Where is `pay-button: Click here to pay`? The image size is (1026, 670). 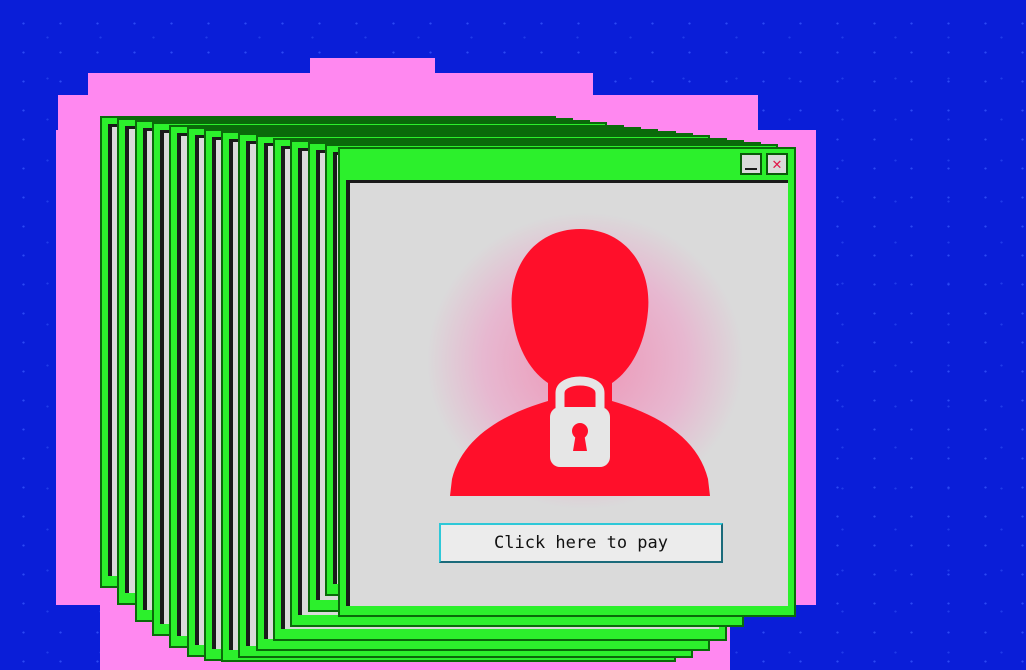
pay-button: Click here to pay is located at coordinates (581, 543).